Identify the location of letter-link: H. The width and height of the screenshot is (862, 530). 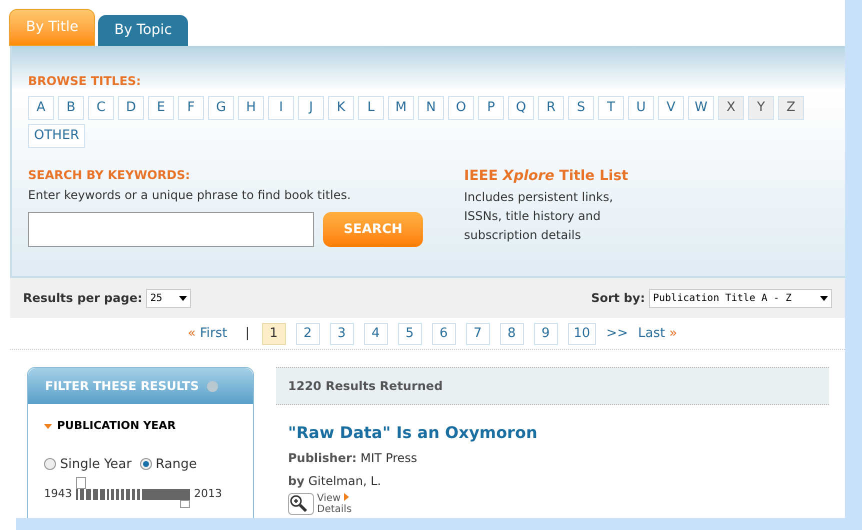
(251, 108).